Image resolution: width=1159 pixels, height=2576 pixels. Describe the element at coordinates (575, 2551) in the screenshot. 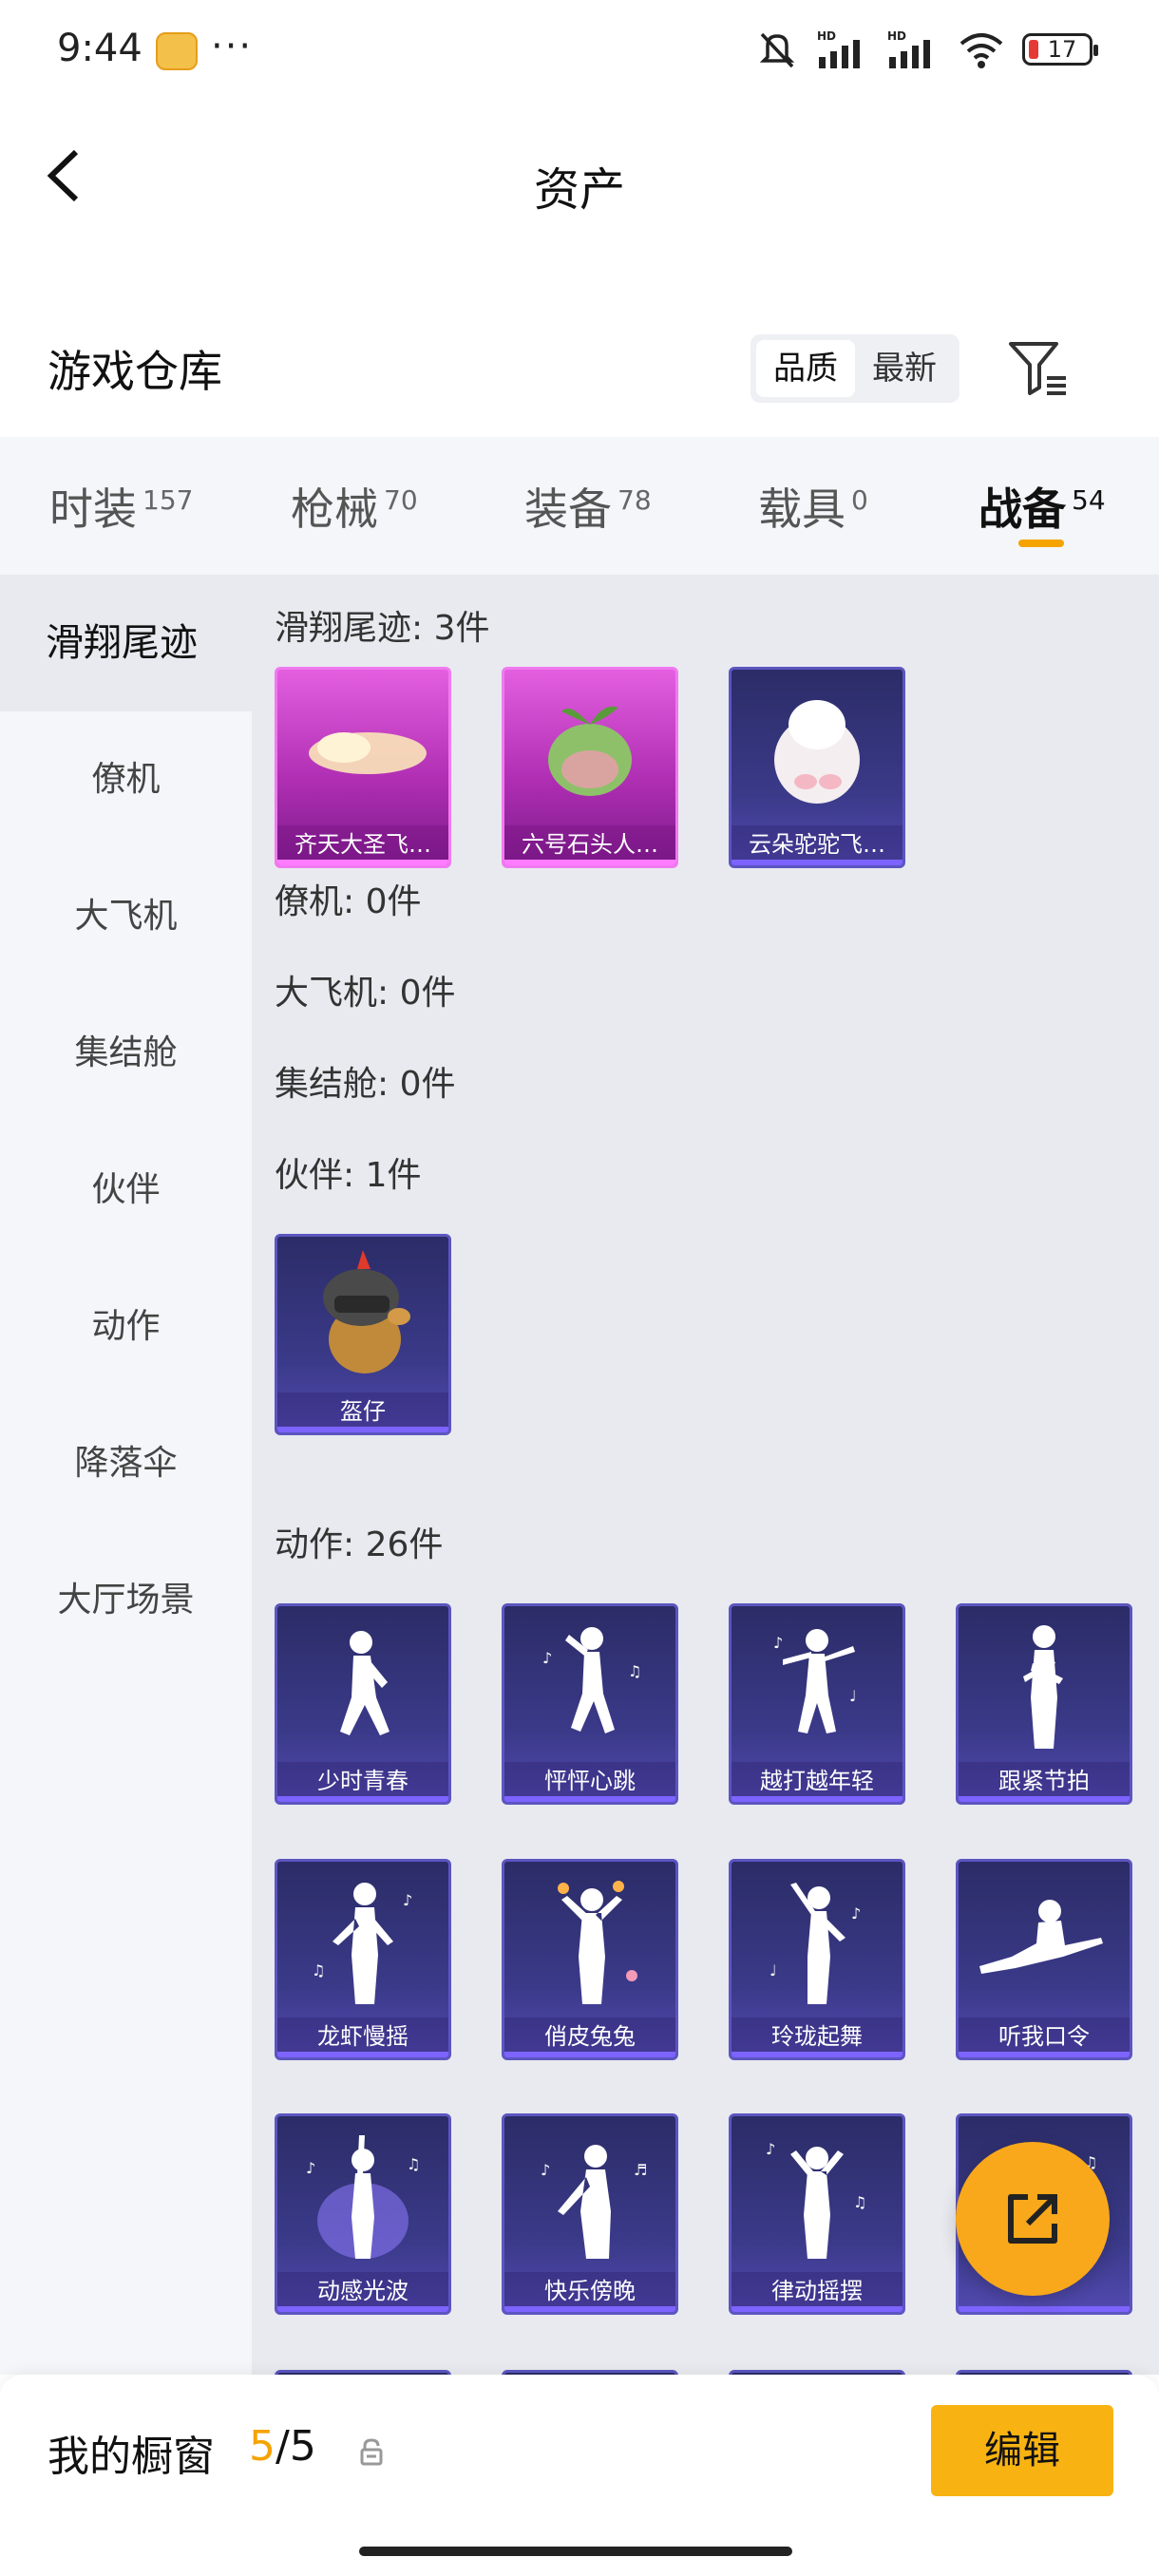

I see `home-indicator` at that location.